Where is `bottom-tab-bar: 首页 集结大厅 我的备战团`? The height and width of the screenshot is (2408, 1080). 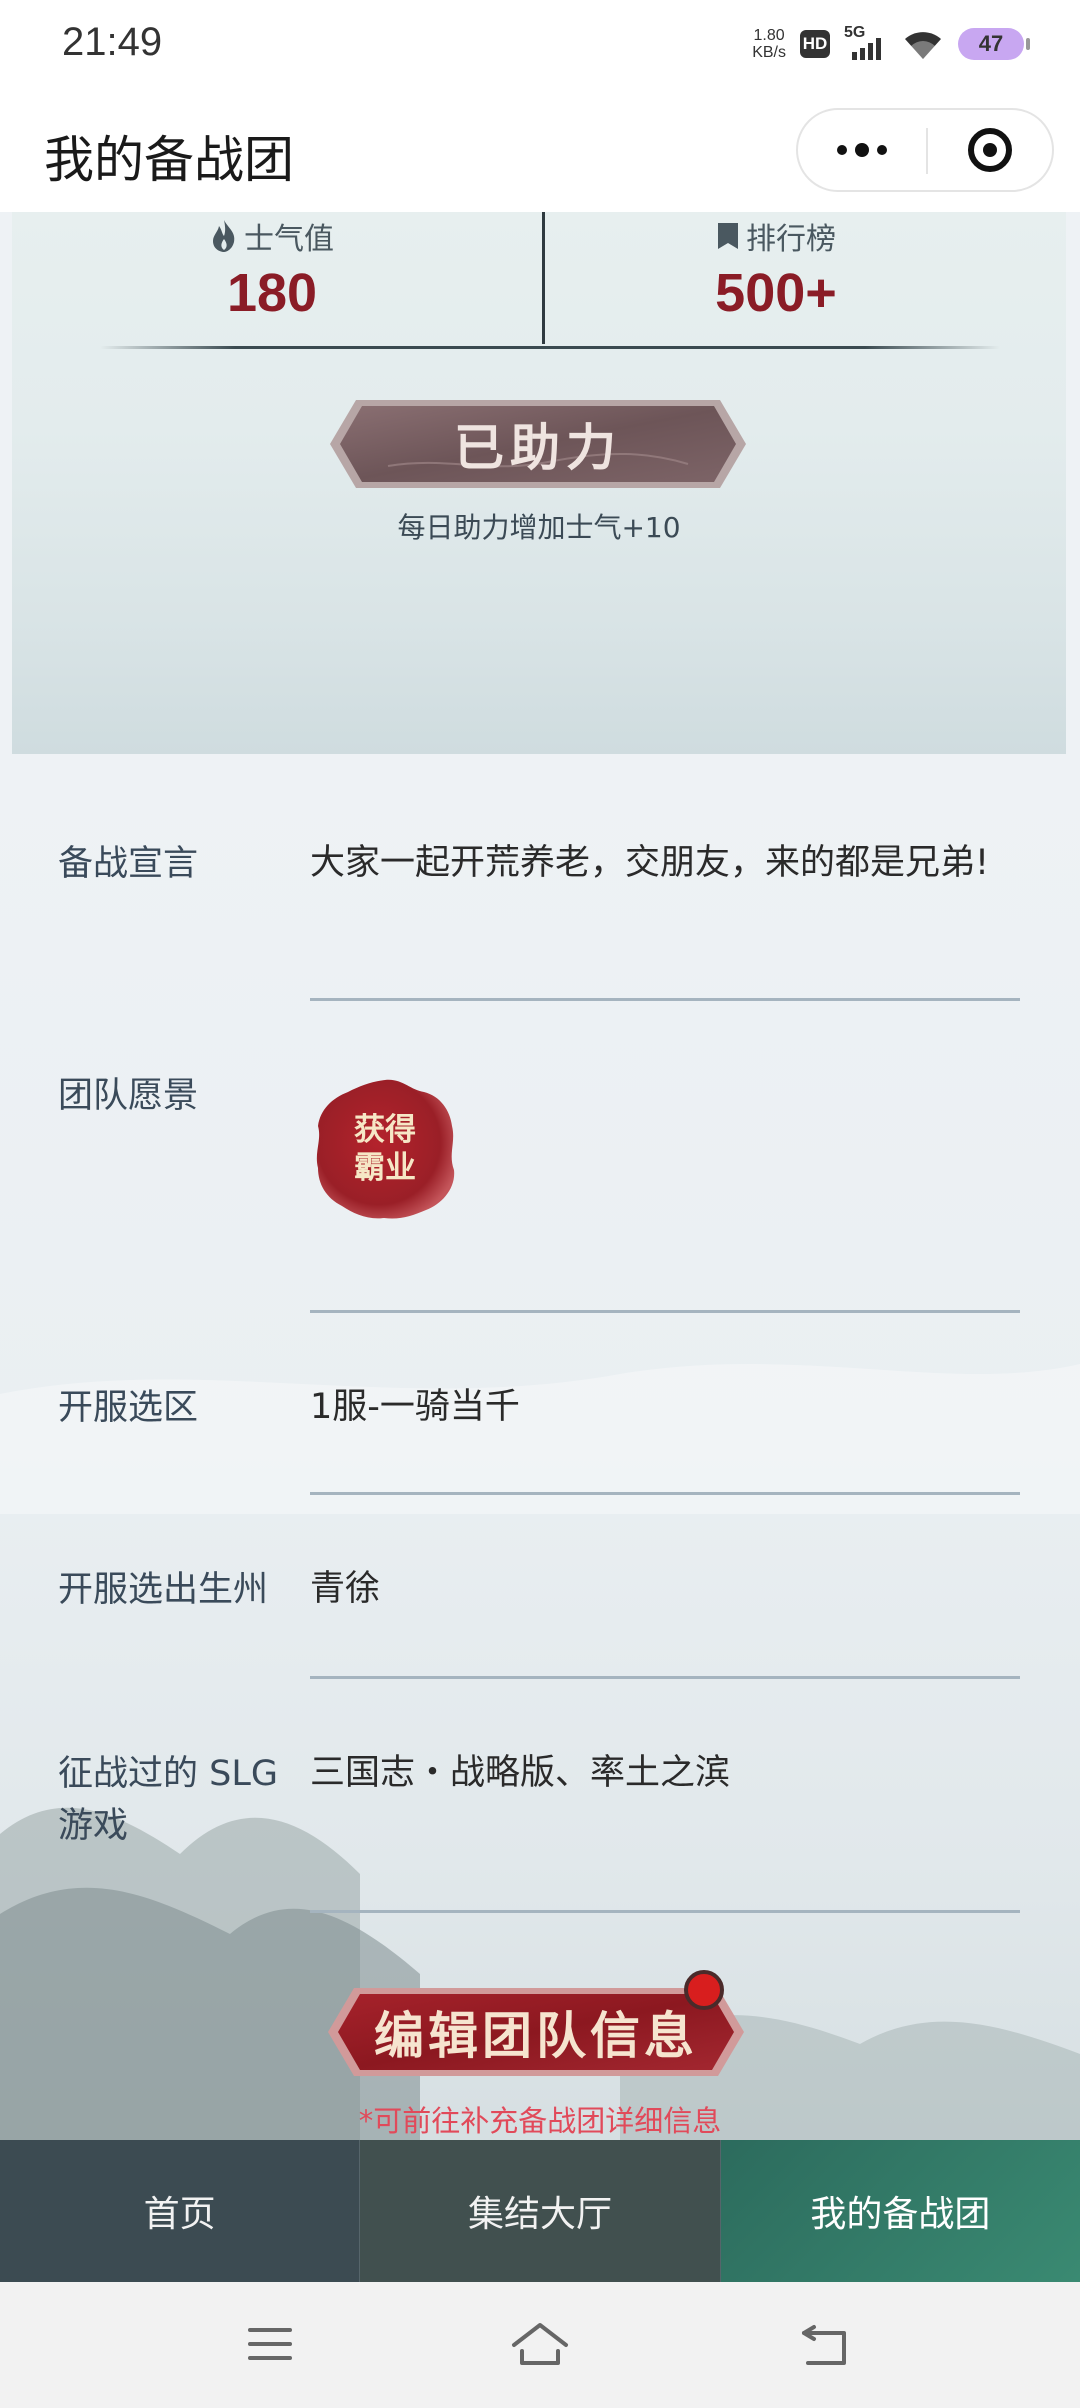
bottom-tab-bar: 首页 集结大厅 我的备战团 is located at coordinates (540, 2211).